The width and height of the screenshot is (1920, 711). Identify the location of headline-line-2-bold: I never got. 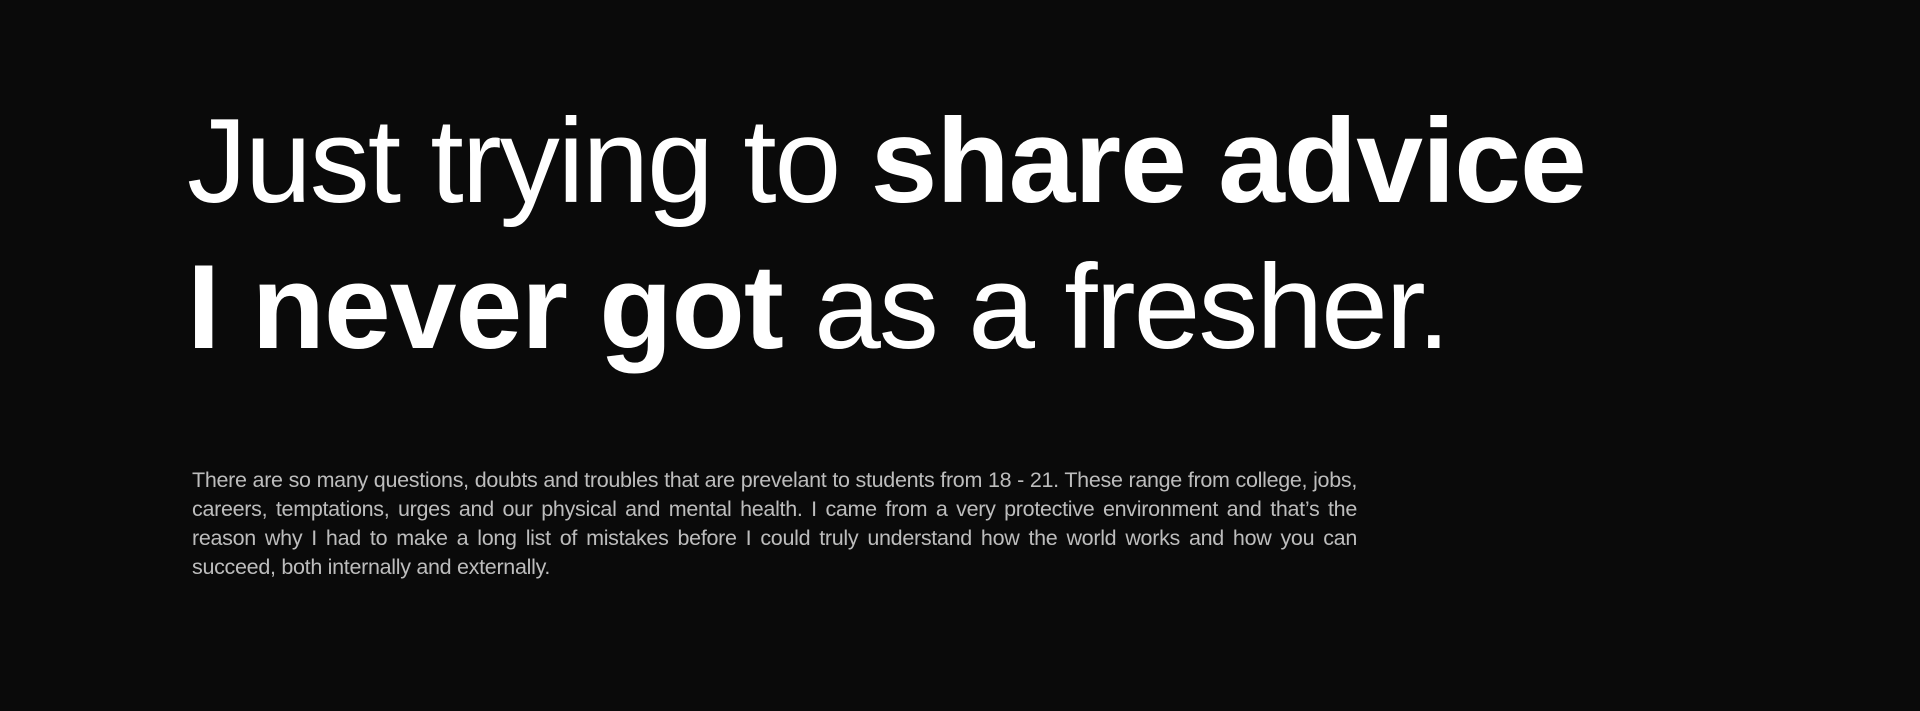
(485, 307).